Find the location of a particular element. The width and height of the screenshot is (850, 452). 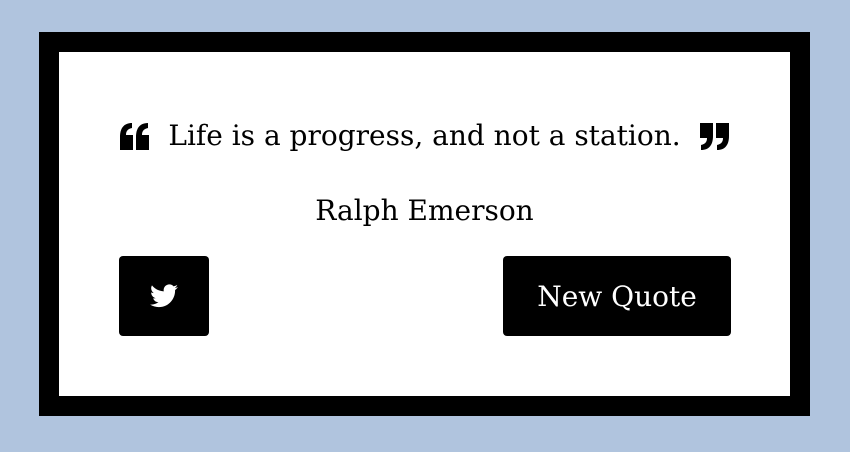

quote-row: Life is a progress, and not a station. is located at coordinates (424, 136).